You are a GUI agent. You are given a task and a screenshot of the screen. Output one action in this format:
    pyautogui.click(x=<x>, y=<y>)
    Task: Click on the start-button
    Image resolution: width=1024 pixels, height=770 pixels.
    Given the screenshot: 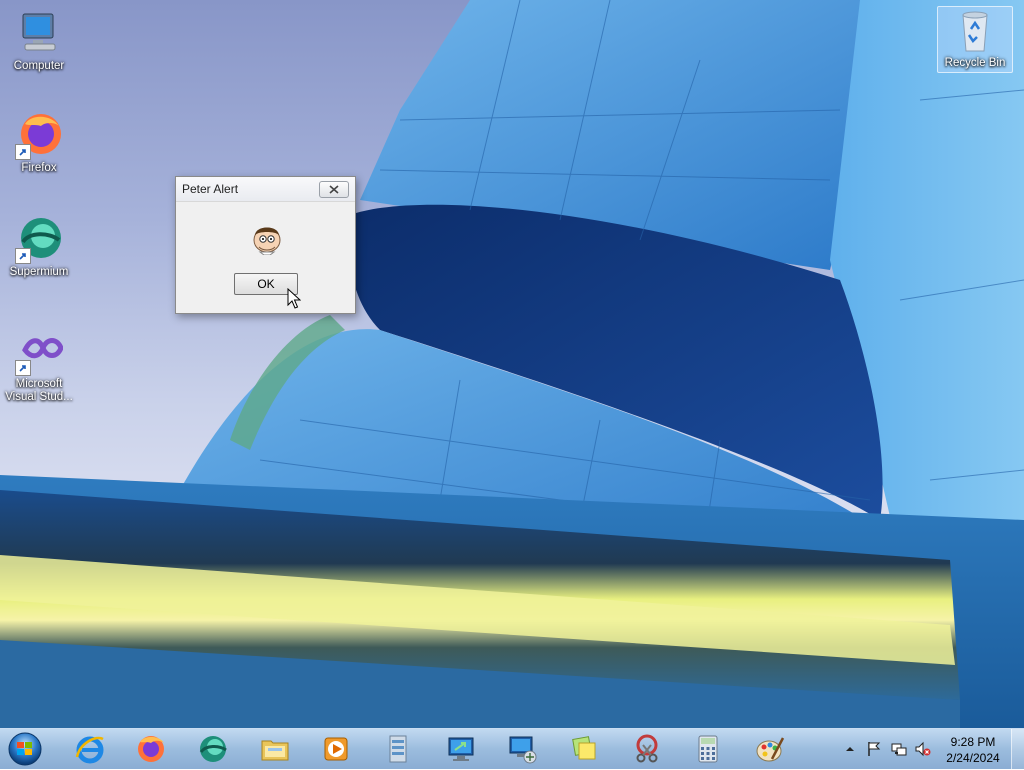 What is the action you would take?
    pyautogui.click(x=25, y=749)
    